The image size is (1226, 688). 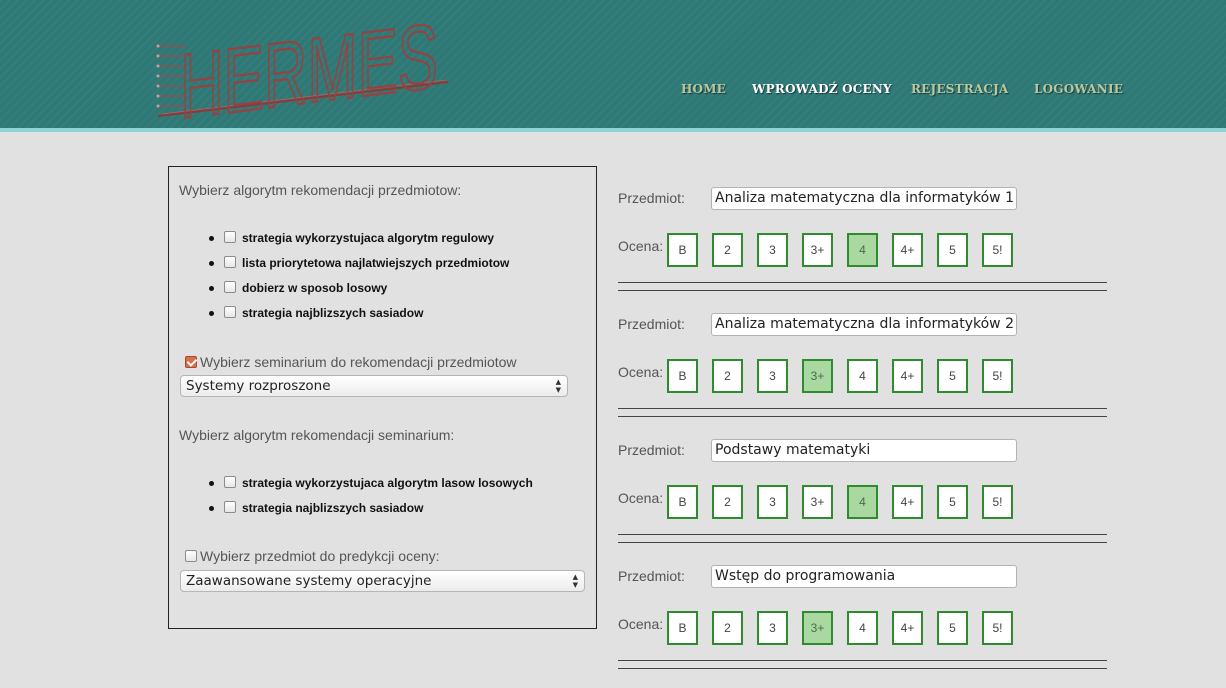 What do you see at coordinates (864, 198) in the screenshot?
I see `subject-name-field: Analiza matematyczna dla informatyków 1` at bounding box center [864, 198].